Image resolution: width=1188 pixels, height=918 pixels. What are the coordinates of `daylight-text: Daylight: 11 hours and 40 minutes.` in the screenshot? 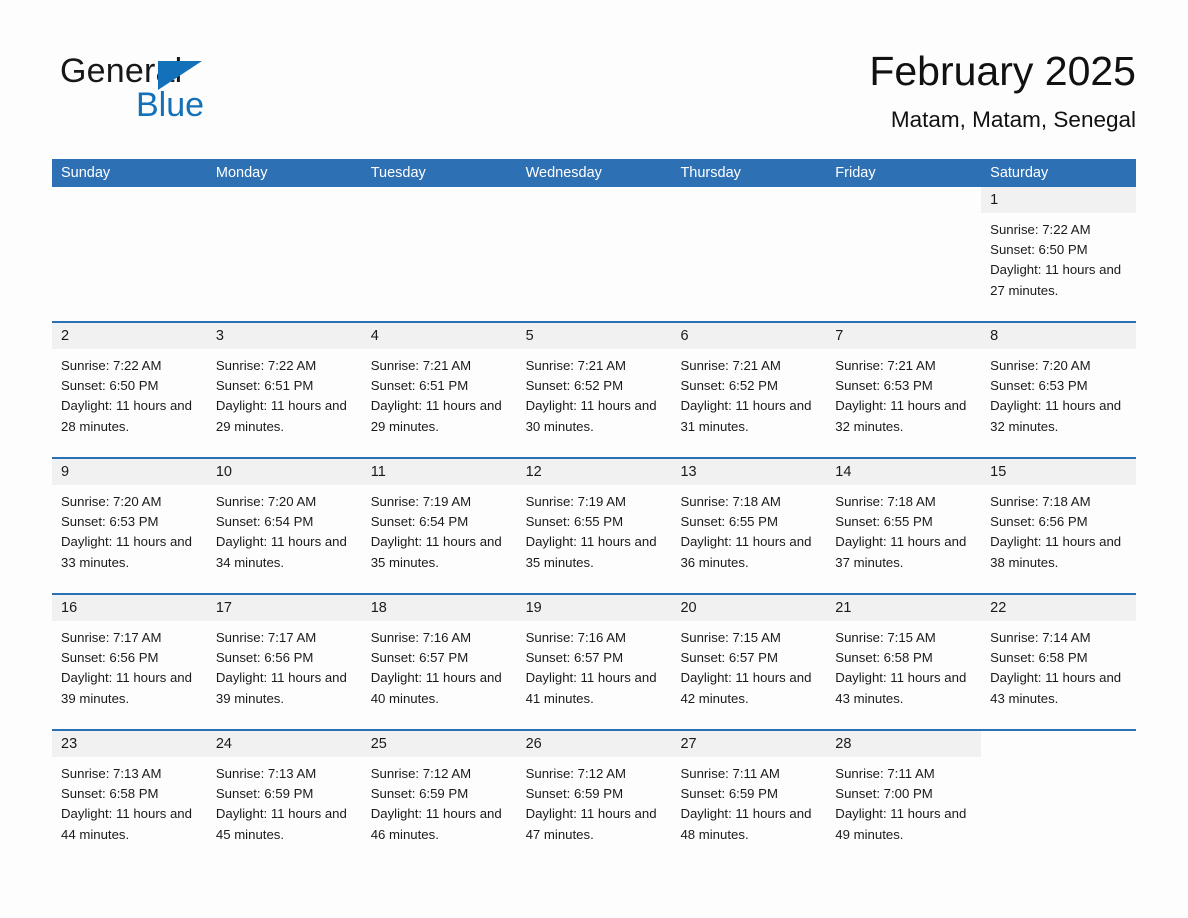 It's located at (436, 688).